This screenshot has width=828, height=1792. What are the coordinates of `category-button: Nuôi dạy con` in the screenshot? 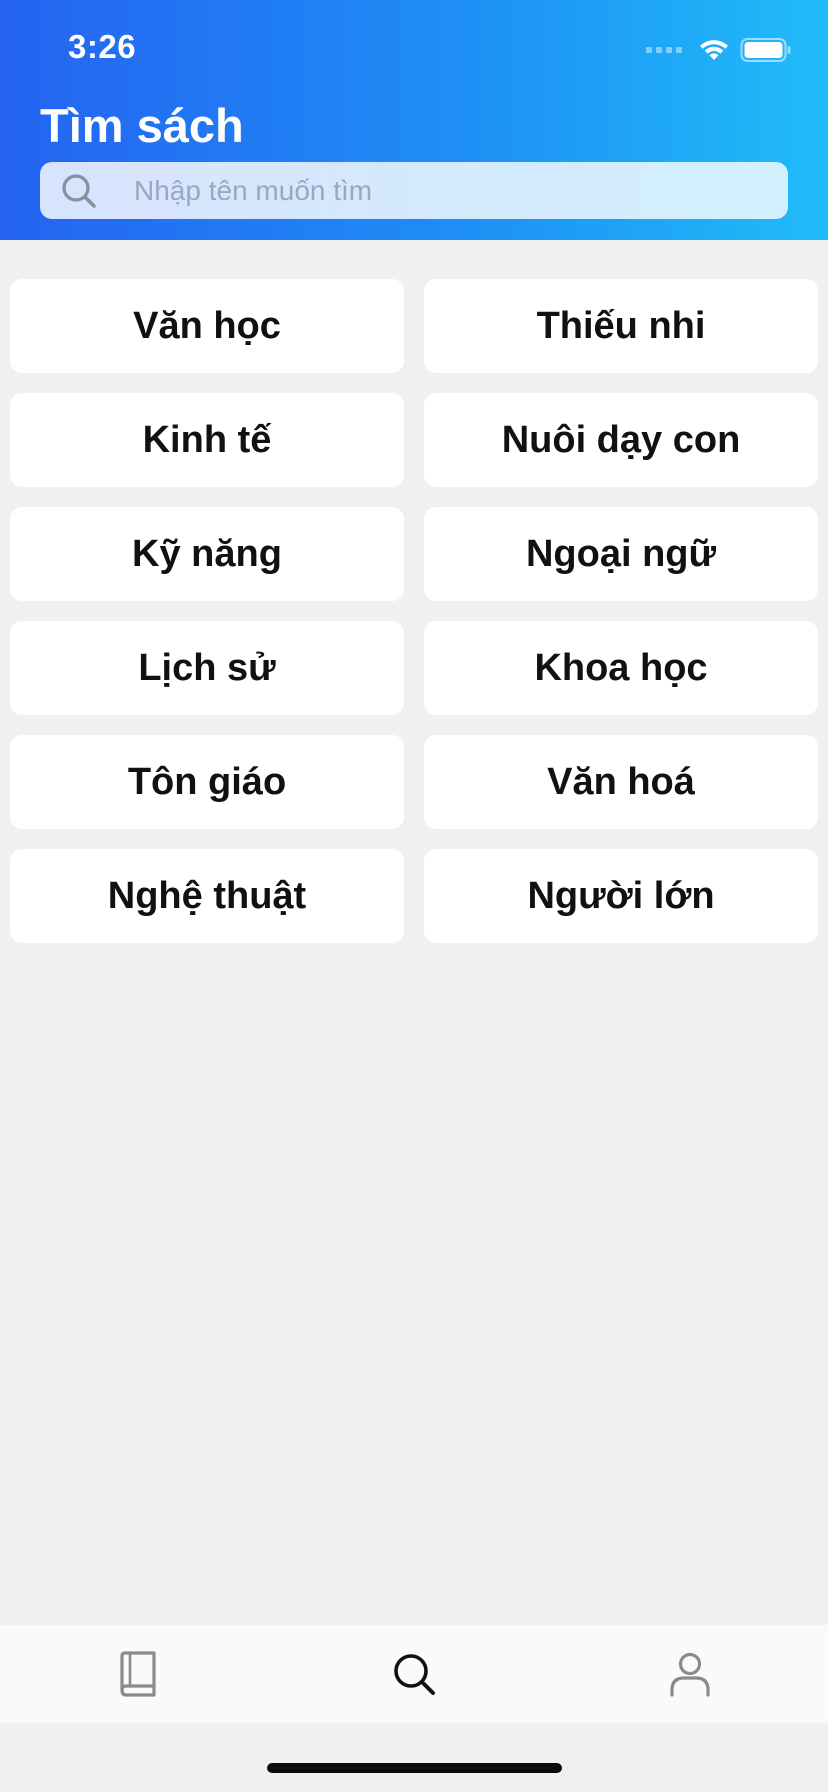 It's located at (621, 440).